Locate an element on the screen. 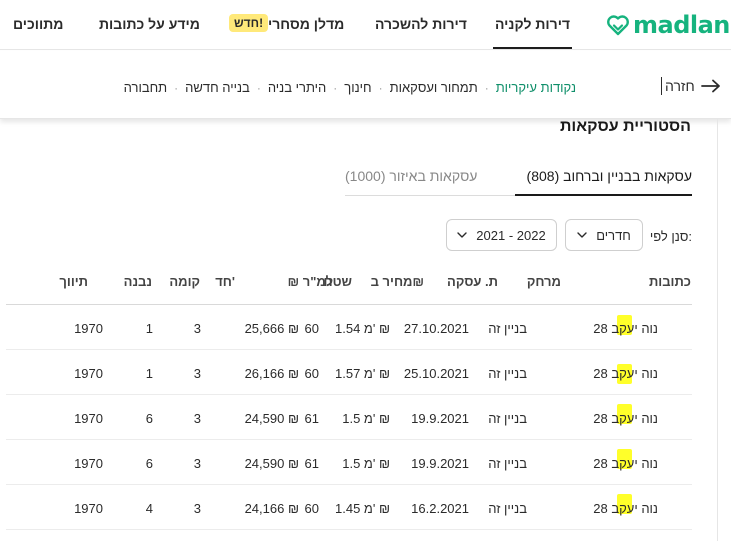 The image size is (731, 541). cell-price-per-meter: 26,166 ₪ is located at coordinates (271, 373).